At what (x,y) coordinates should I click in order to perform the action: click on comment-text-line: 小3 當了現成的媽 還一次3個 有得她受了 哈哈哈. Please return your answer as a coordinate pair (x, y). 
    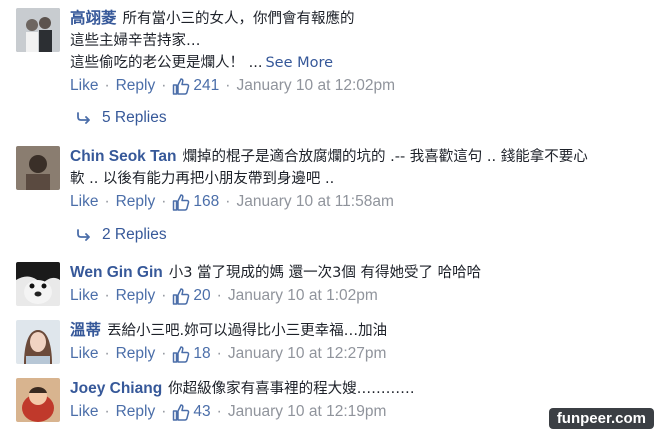
    Looking at the image, I should click on (325, 273).